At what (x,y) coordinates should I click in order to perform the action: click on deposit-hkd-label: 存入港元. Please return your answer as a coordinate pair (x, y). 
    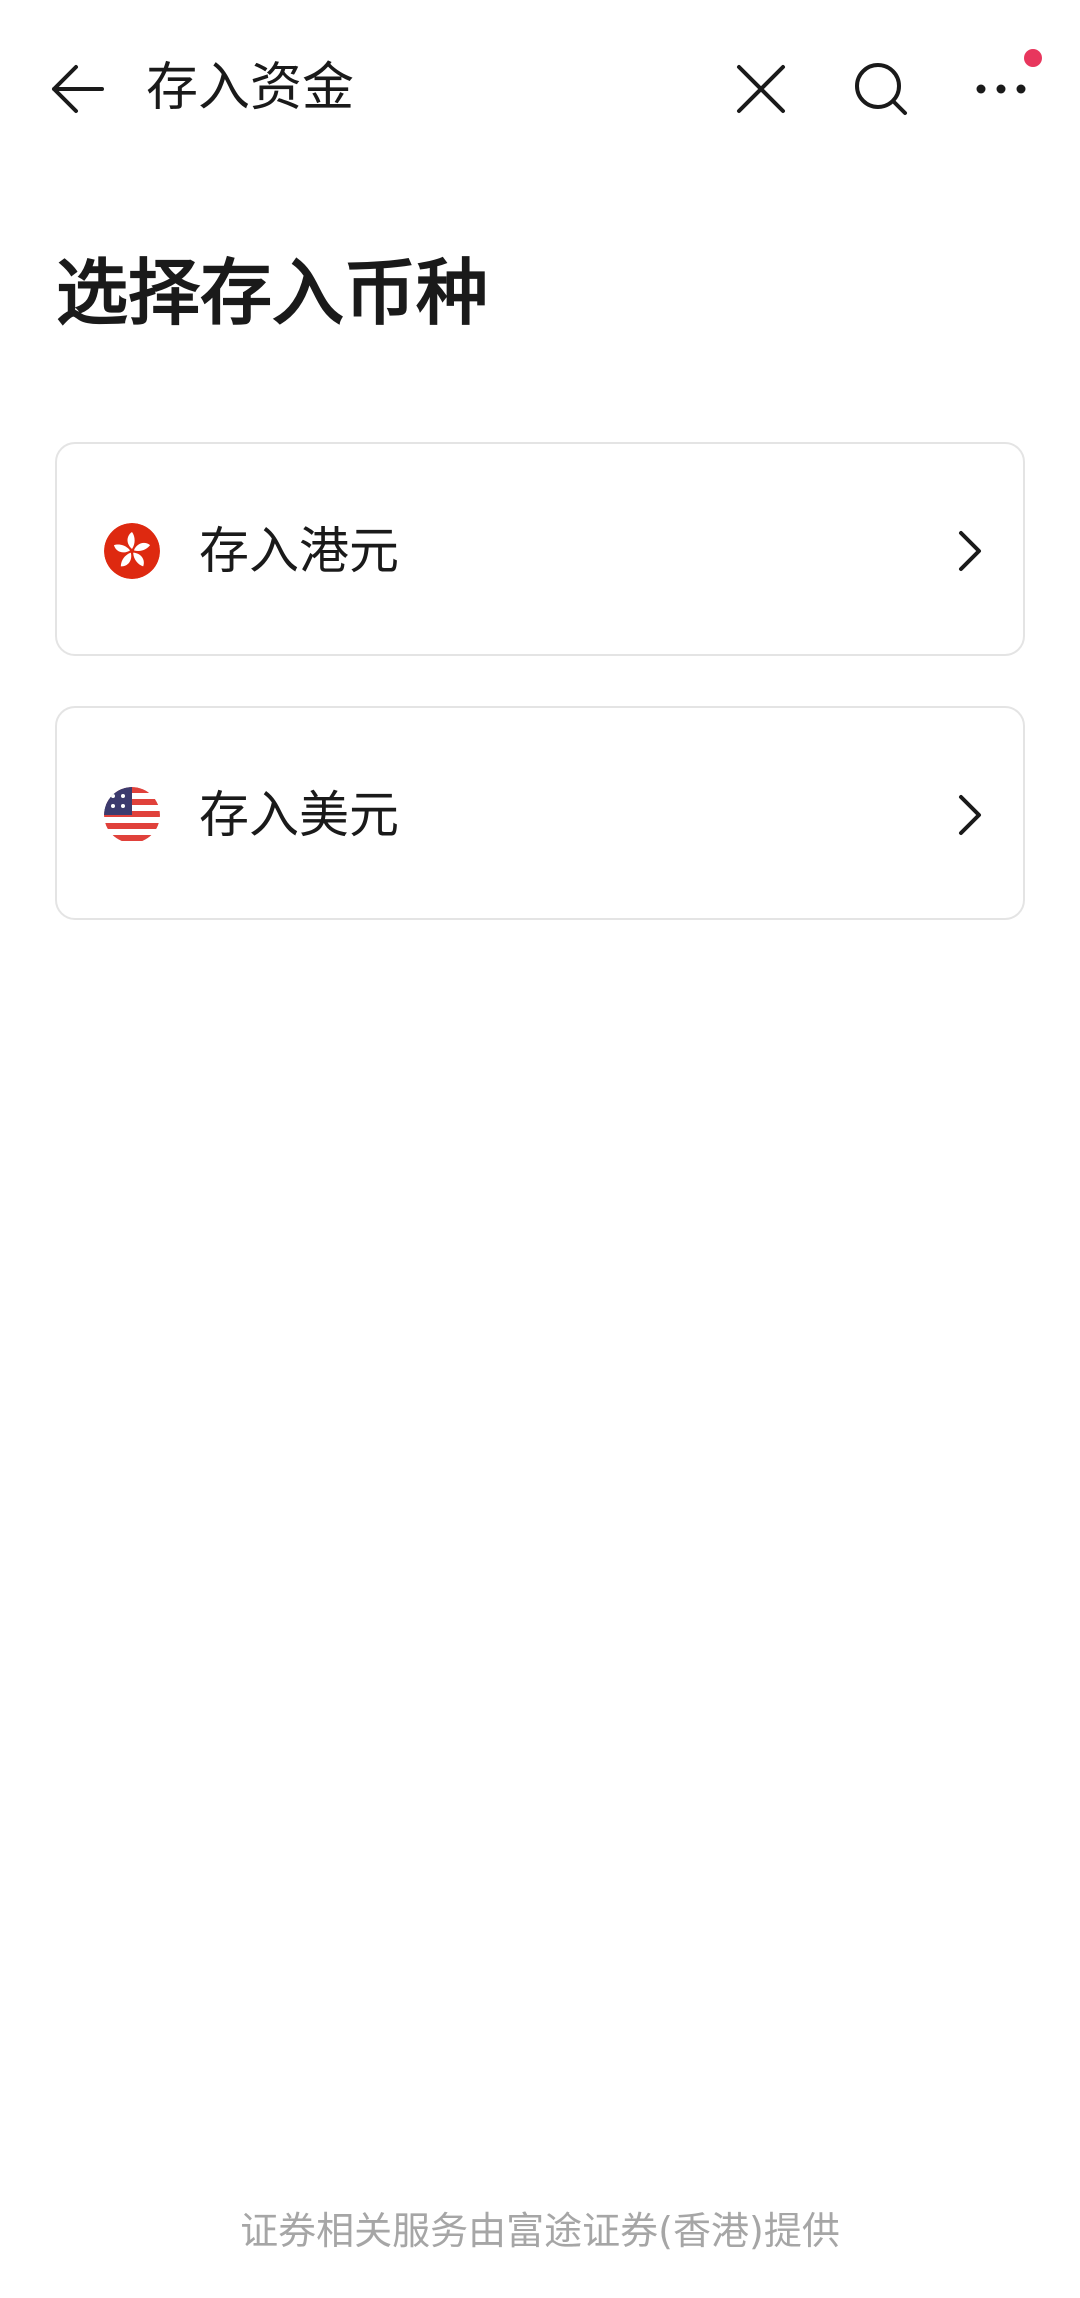
    Looking at the image, I should click on (299, 551).